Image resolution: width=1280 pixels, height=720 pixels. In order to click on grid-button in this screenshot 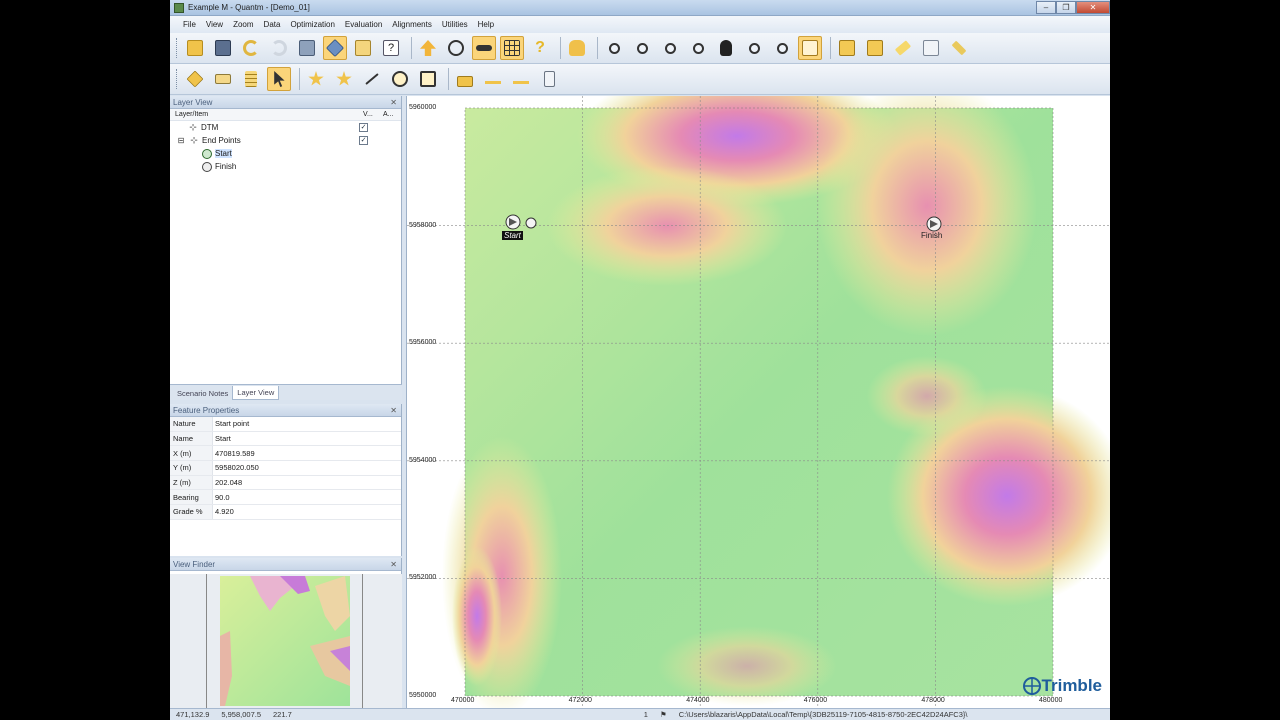, I will do `click(512, 48)`.